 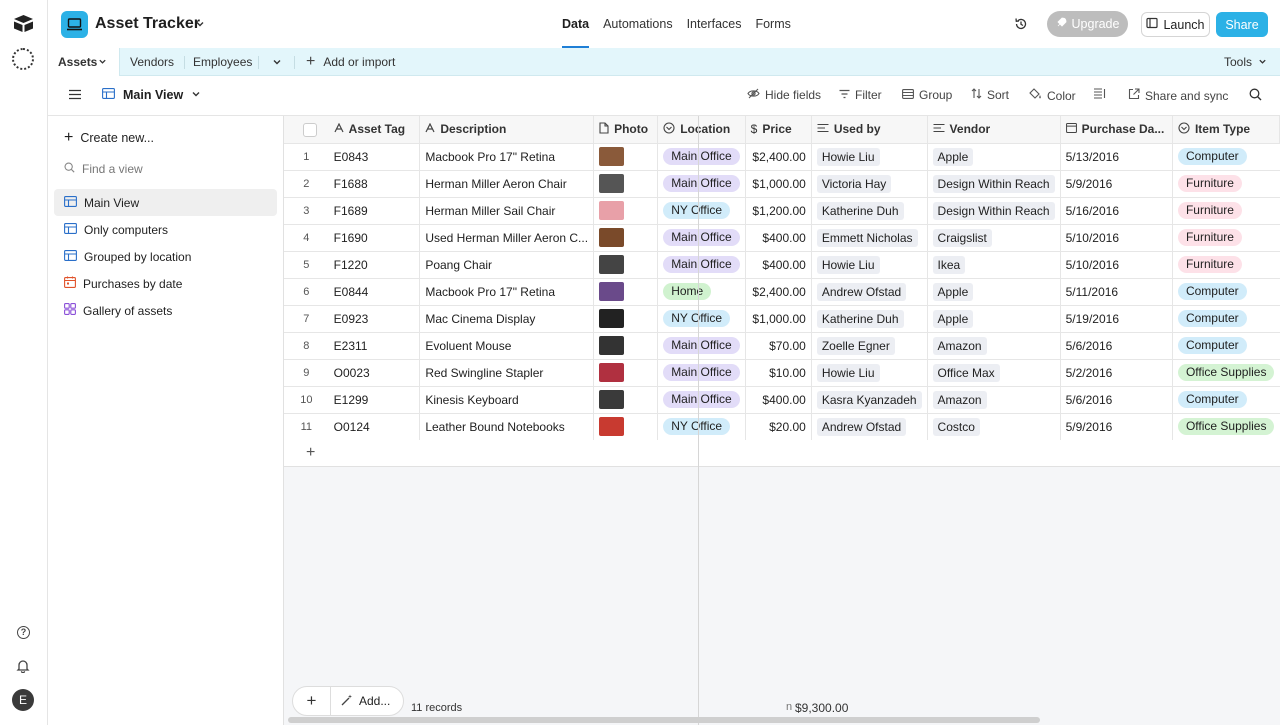 What do you see at coordinates (147, 24) in the screenshot?
I see `base-title: Asset Tracker` at bounding box center [147, 24].